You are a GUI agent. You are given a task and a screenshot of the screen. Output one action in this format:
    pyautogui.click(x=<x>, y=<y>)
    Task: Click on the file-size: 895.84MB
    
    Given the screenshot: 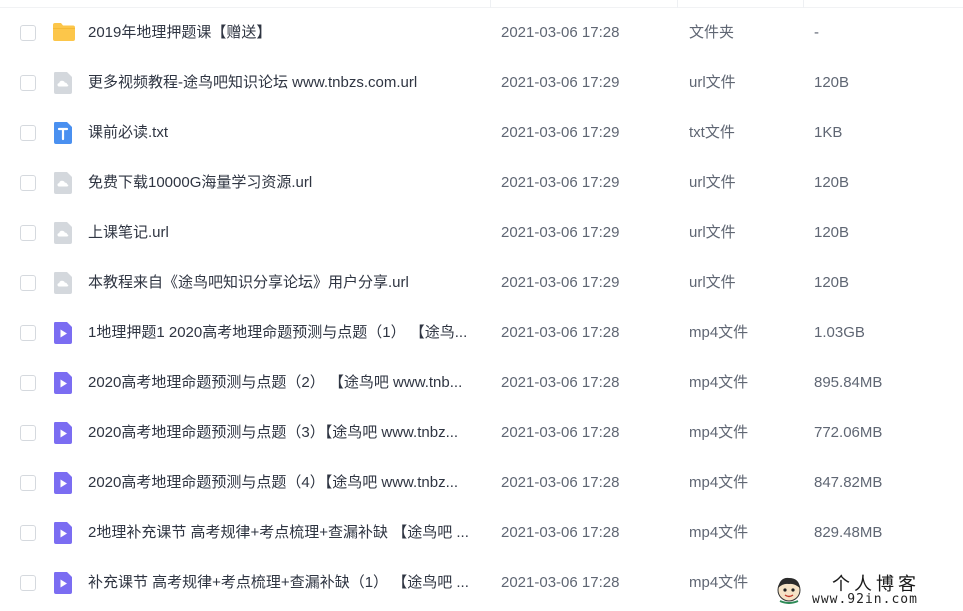 What is the action you would take?
    pyautogui.click(x=848, y=382)
    